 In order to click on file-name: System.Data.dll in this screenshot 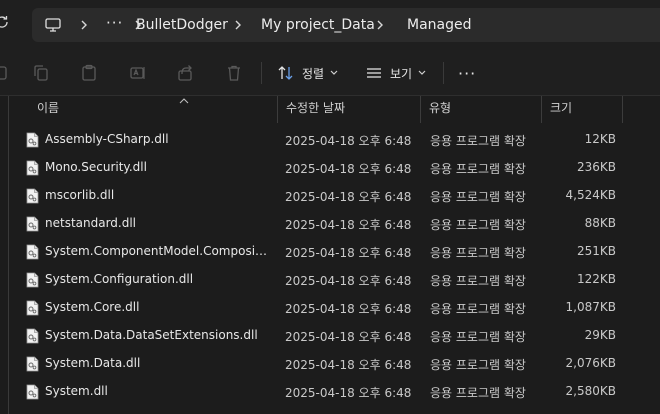, I will do `click(158, 363)`.